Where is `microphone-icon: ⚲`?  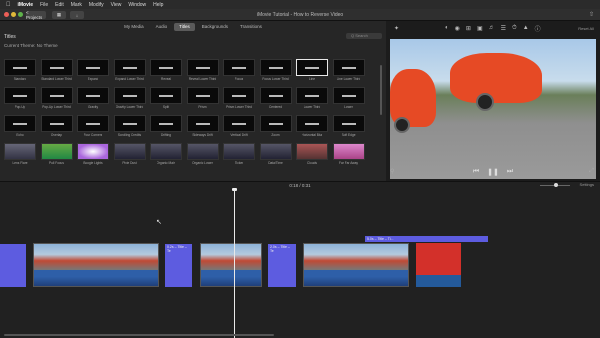 microphone-icon: ⚲ is located at coordinates (392, 171).